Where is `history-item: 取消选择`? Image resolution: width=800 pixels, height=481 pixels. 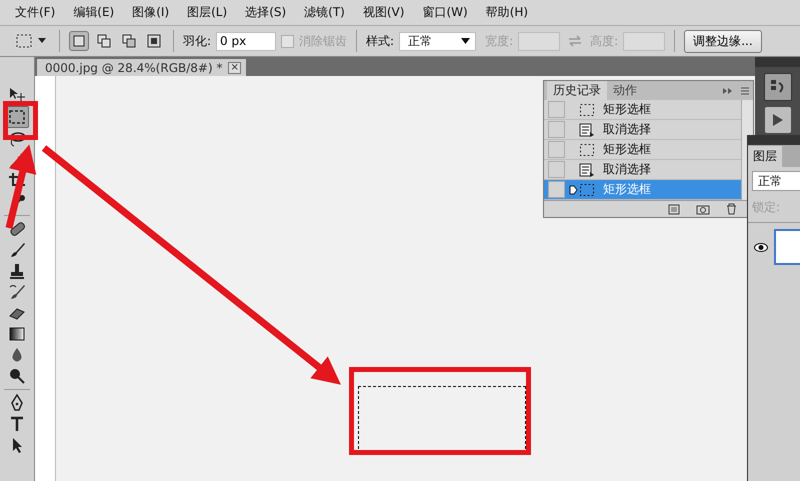
history-item: 取消选择 is located at coordinates (642, 130).